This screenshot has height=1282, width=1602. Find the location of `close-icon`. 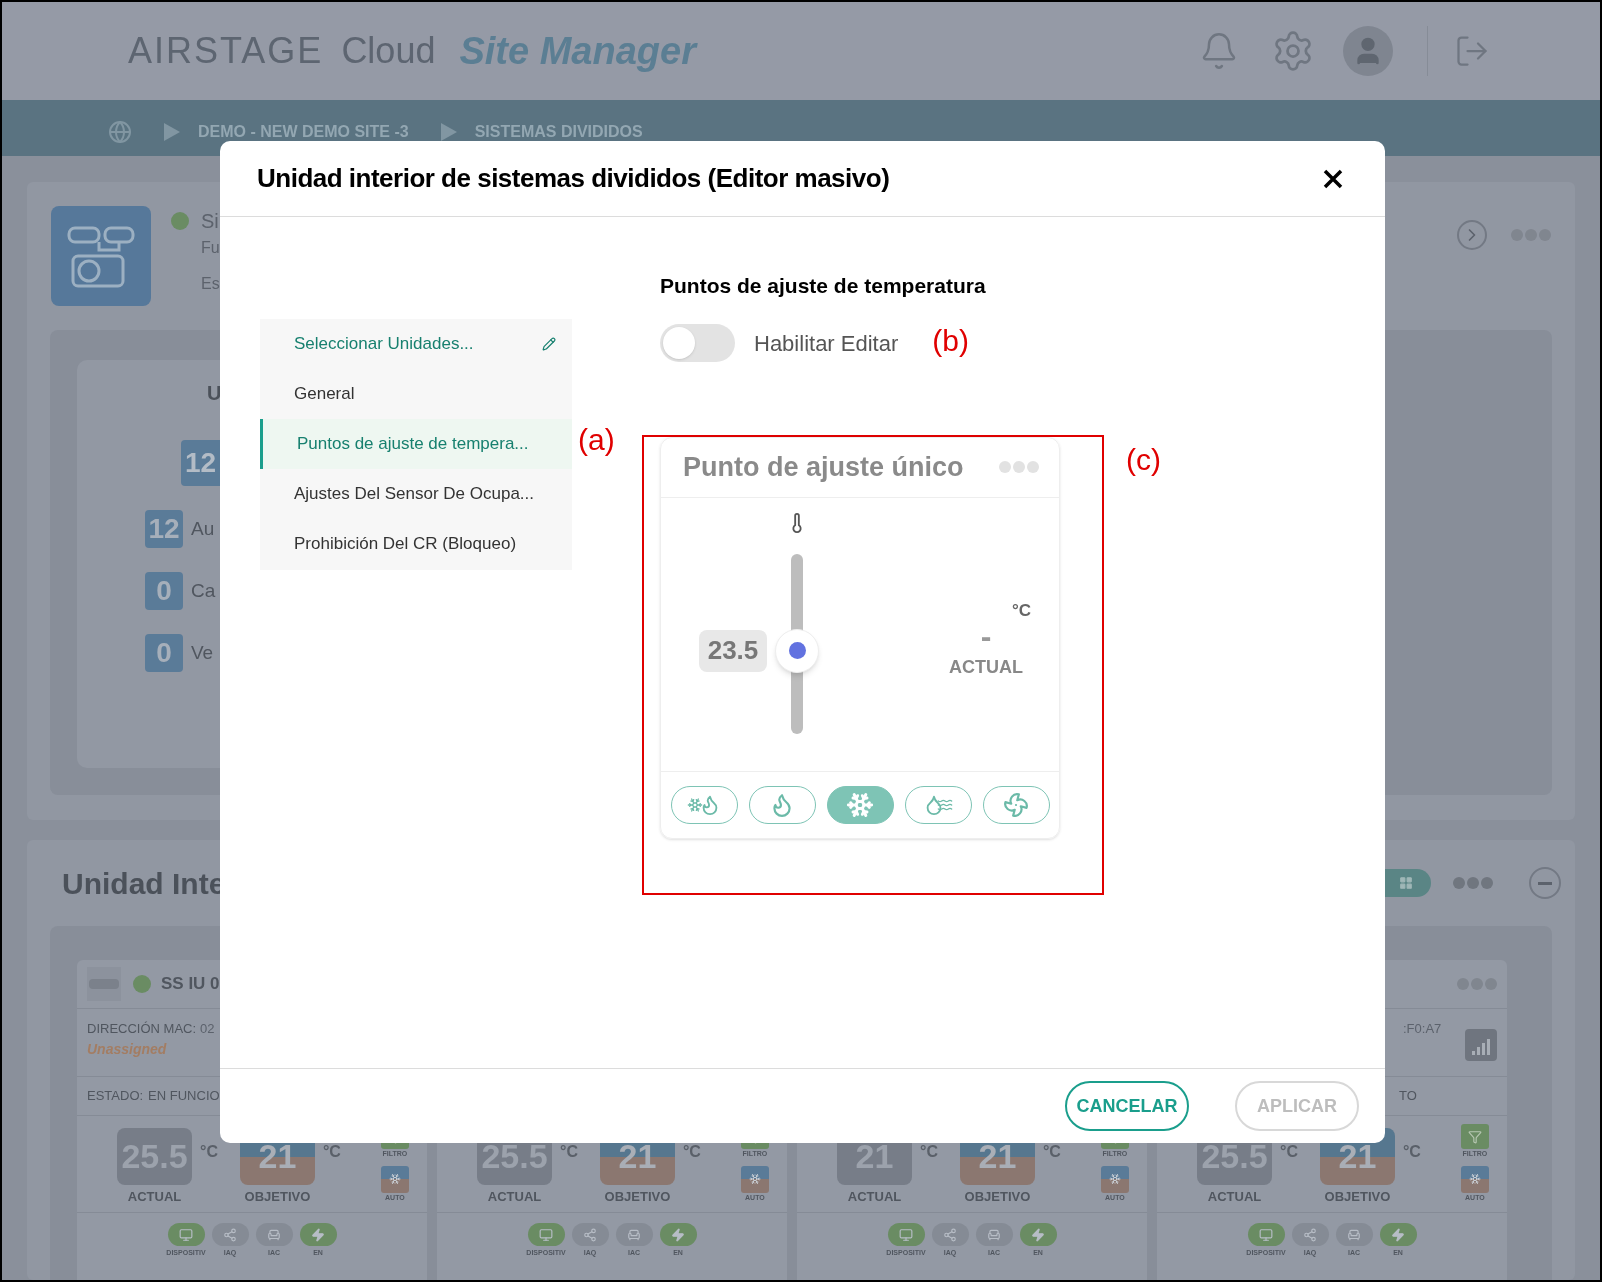

close-icon is located at coordinates (1333, 178).